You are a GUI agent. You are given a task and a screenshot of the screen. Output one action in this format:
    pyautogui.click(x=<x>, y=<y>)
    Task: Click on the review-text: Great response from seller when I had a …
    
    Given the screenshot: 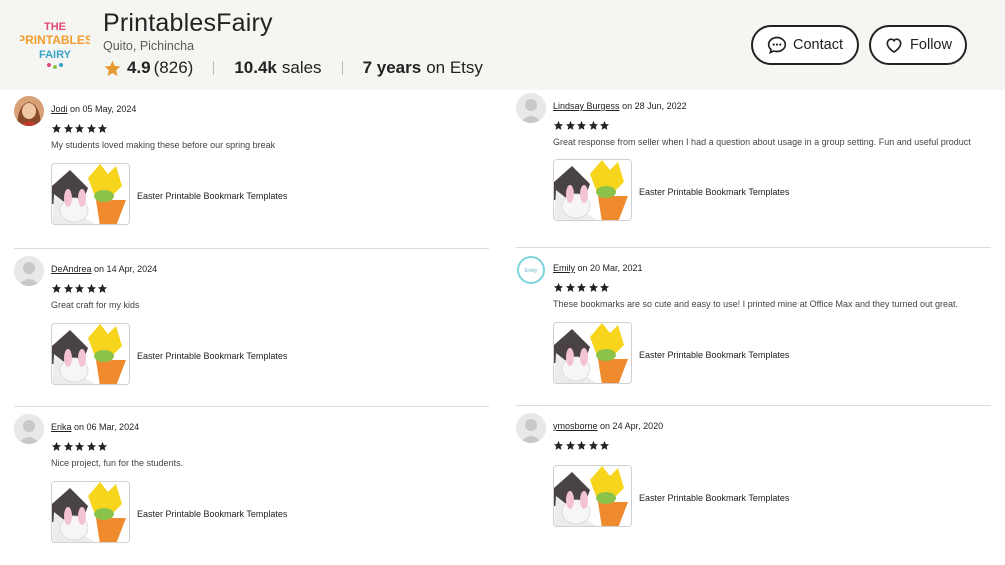 What is the action you would take?
    pyautogui.click(x=762, y=142)
    